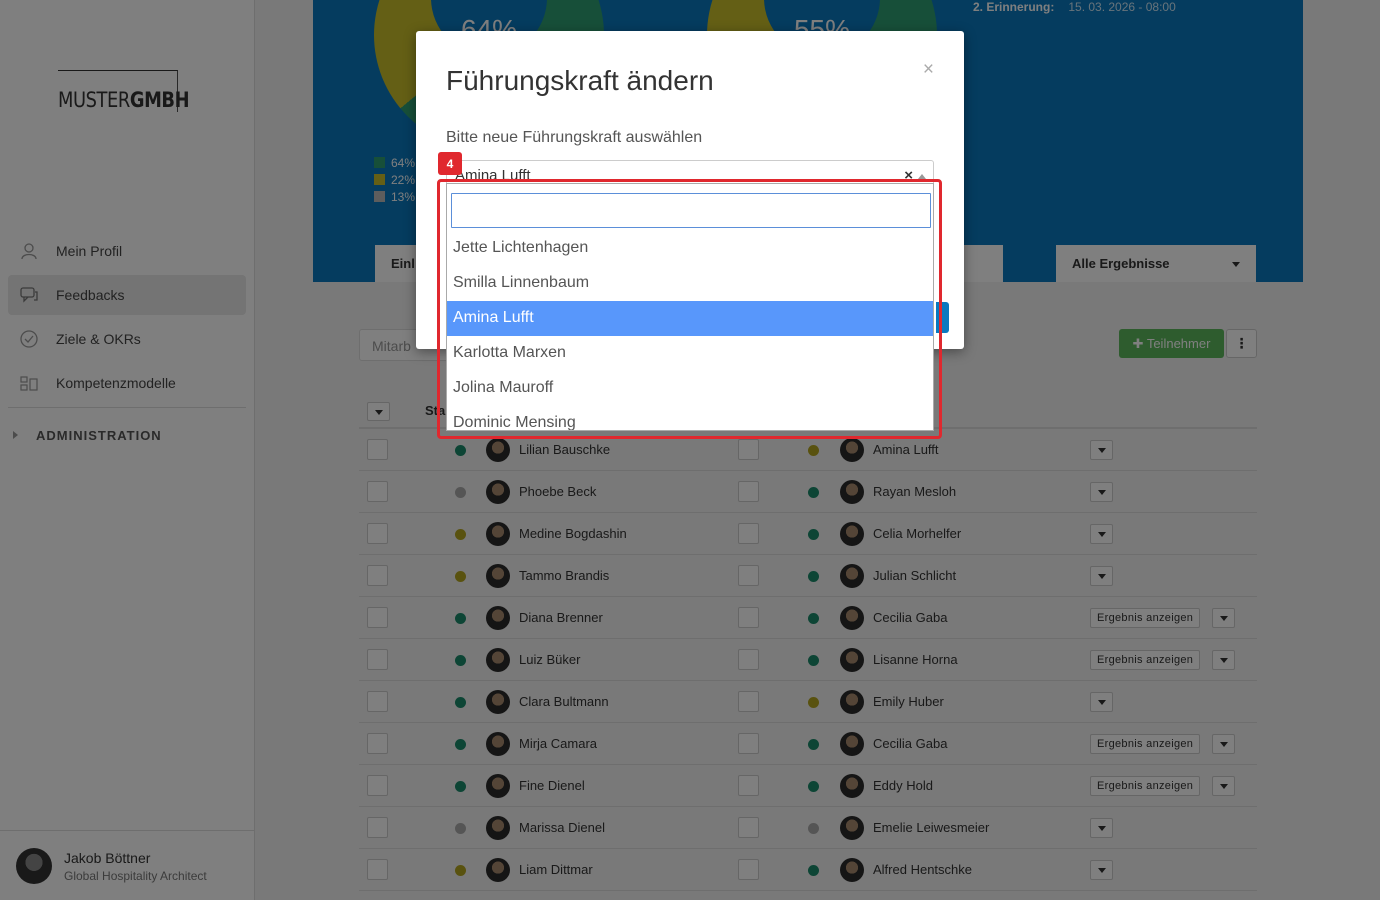 The width and height of the screenshot is (1380, 900). What do you see at coordinates (928, 70) in the screenshot?
I see `close-icon: ×` at bounding box center [928, 70].